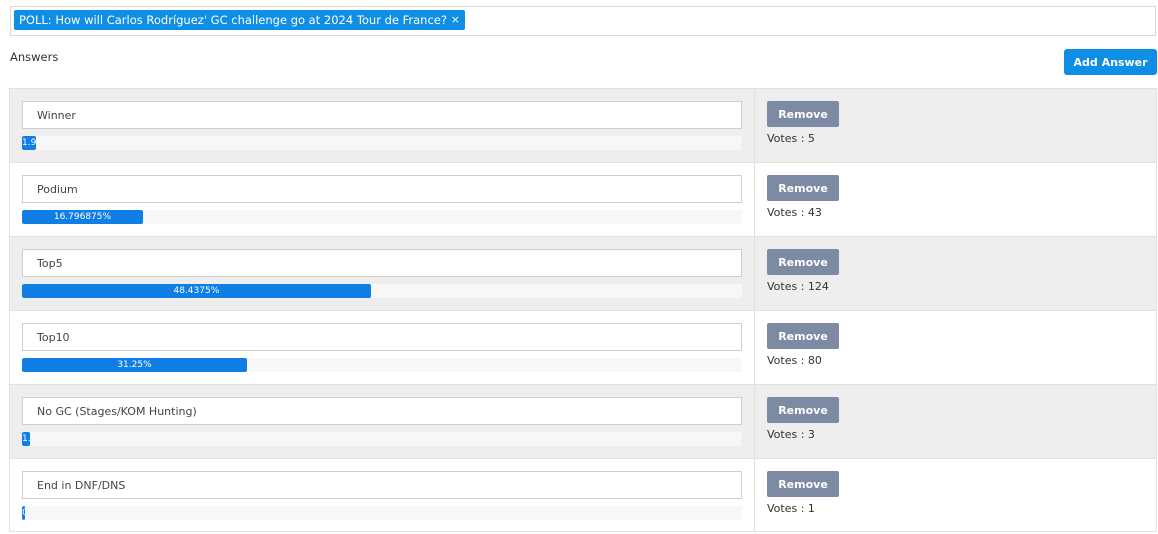 The width and height of the screenshot is (1158, 534). Describe the element at coordinates (1110, 62) in the screenshot. I see `add-answer-button: Add Answer` at that location.